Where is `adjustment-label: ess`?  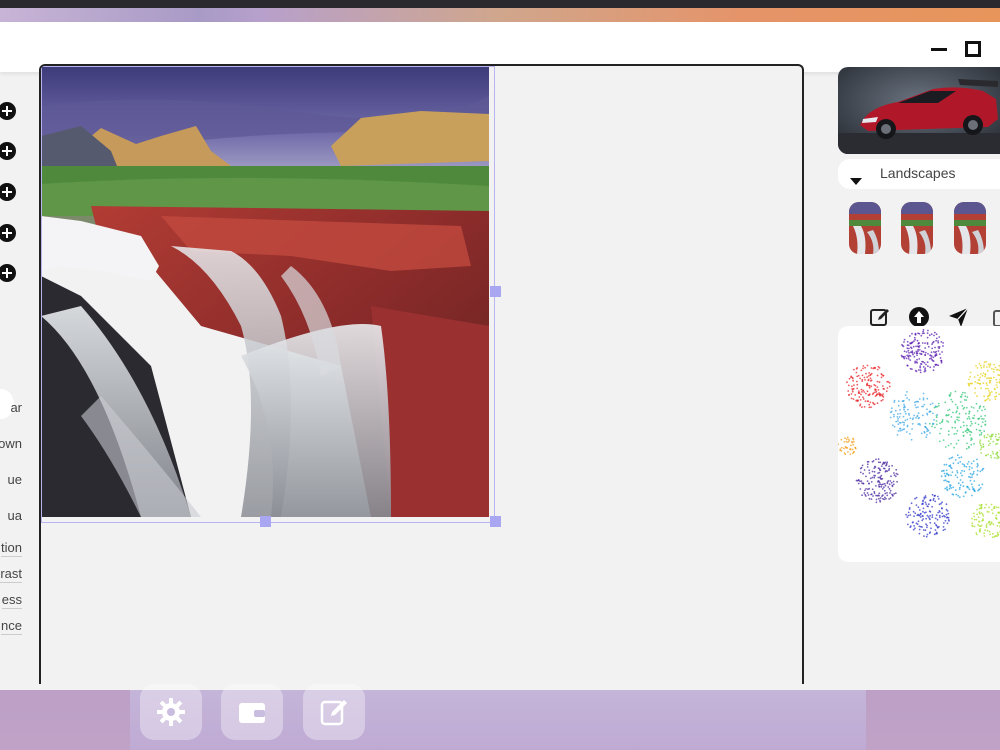
adjustment-label: ess is located at coordinates (11, 600).